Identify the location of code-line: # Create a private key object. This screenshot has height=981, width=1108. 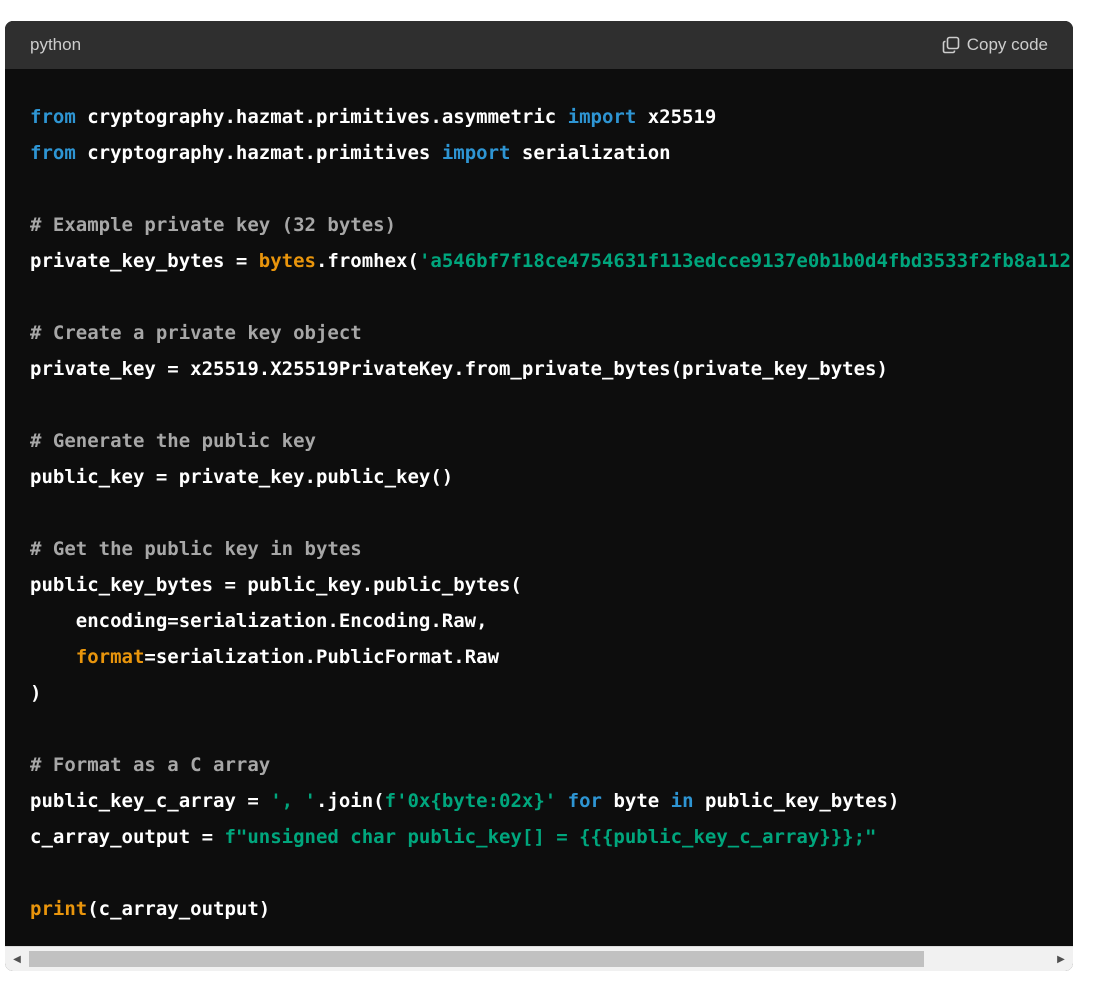
(551, 333).